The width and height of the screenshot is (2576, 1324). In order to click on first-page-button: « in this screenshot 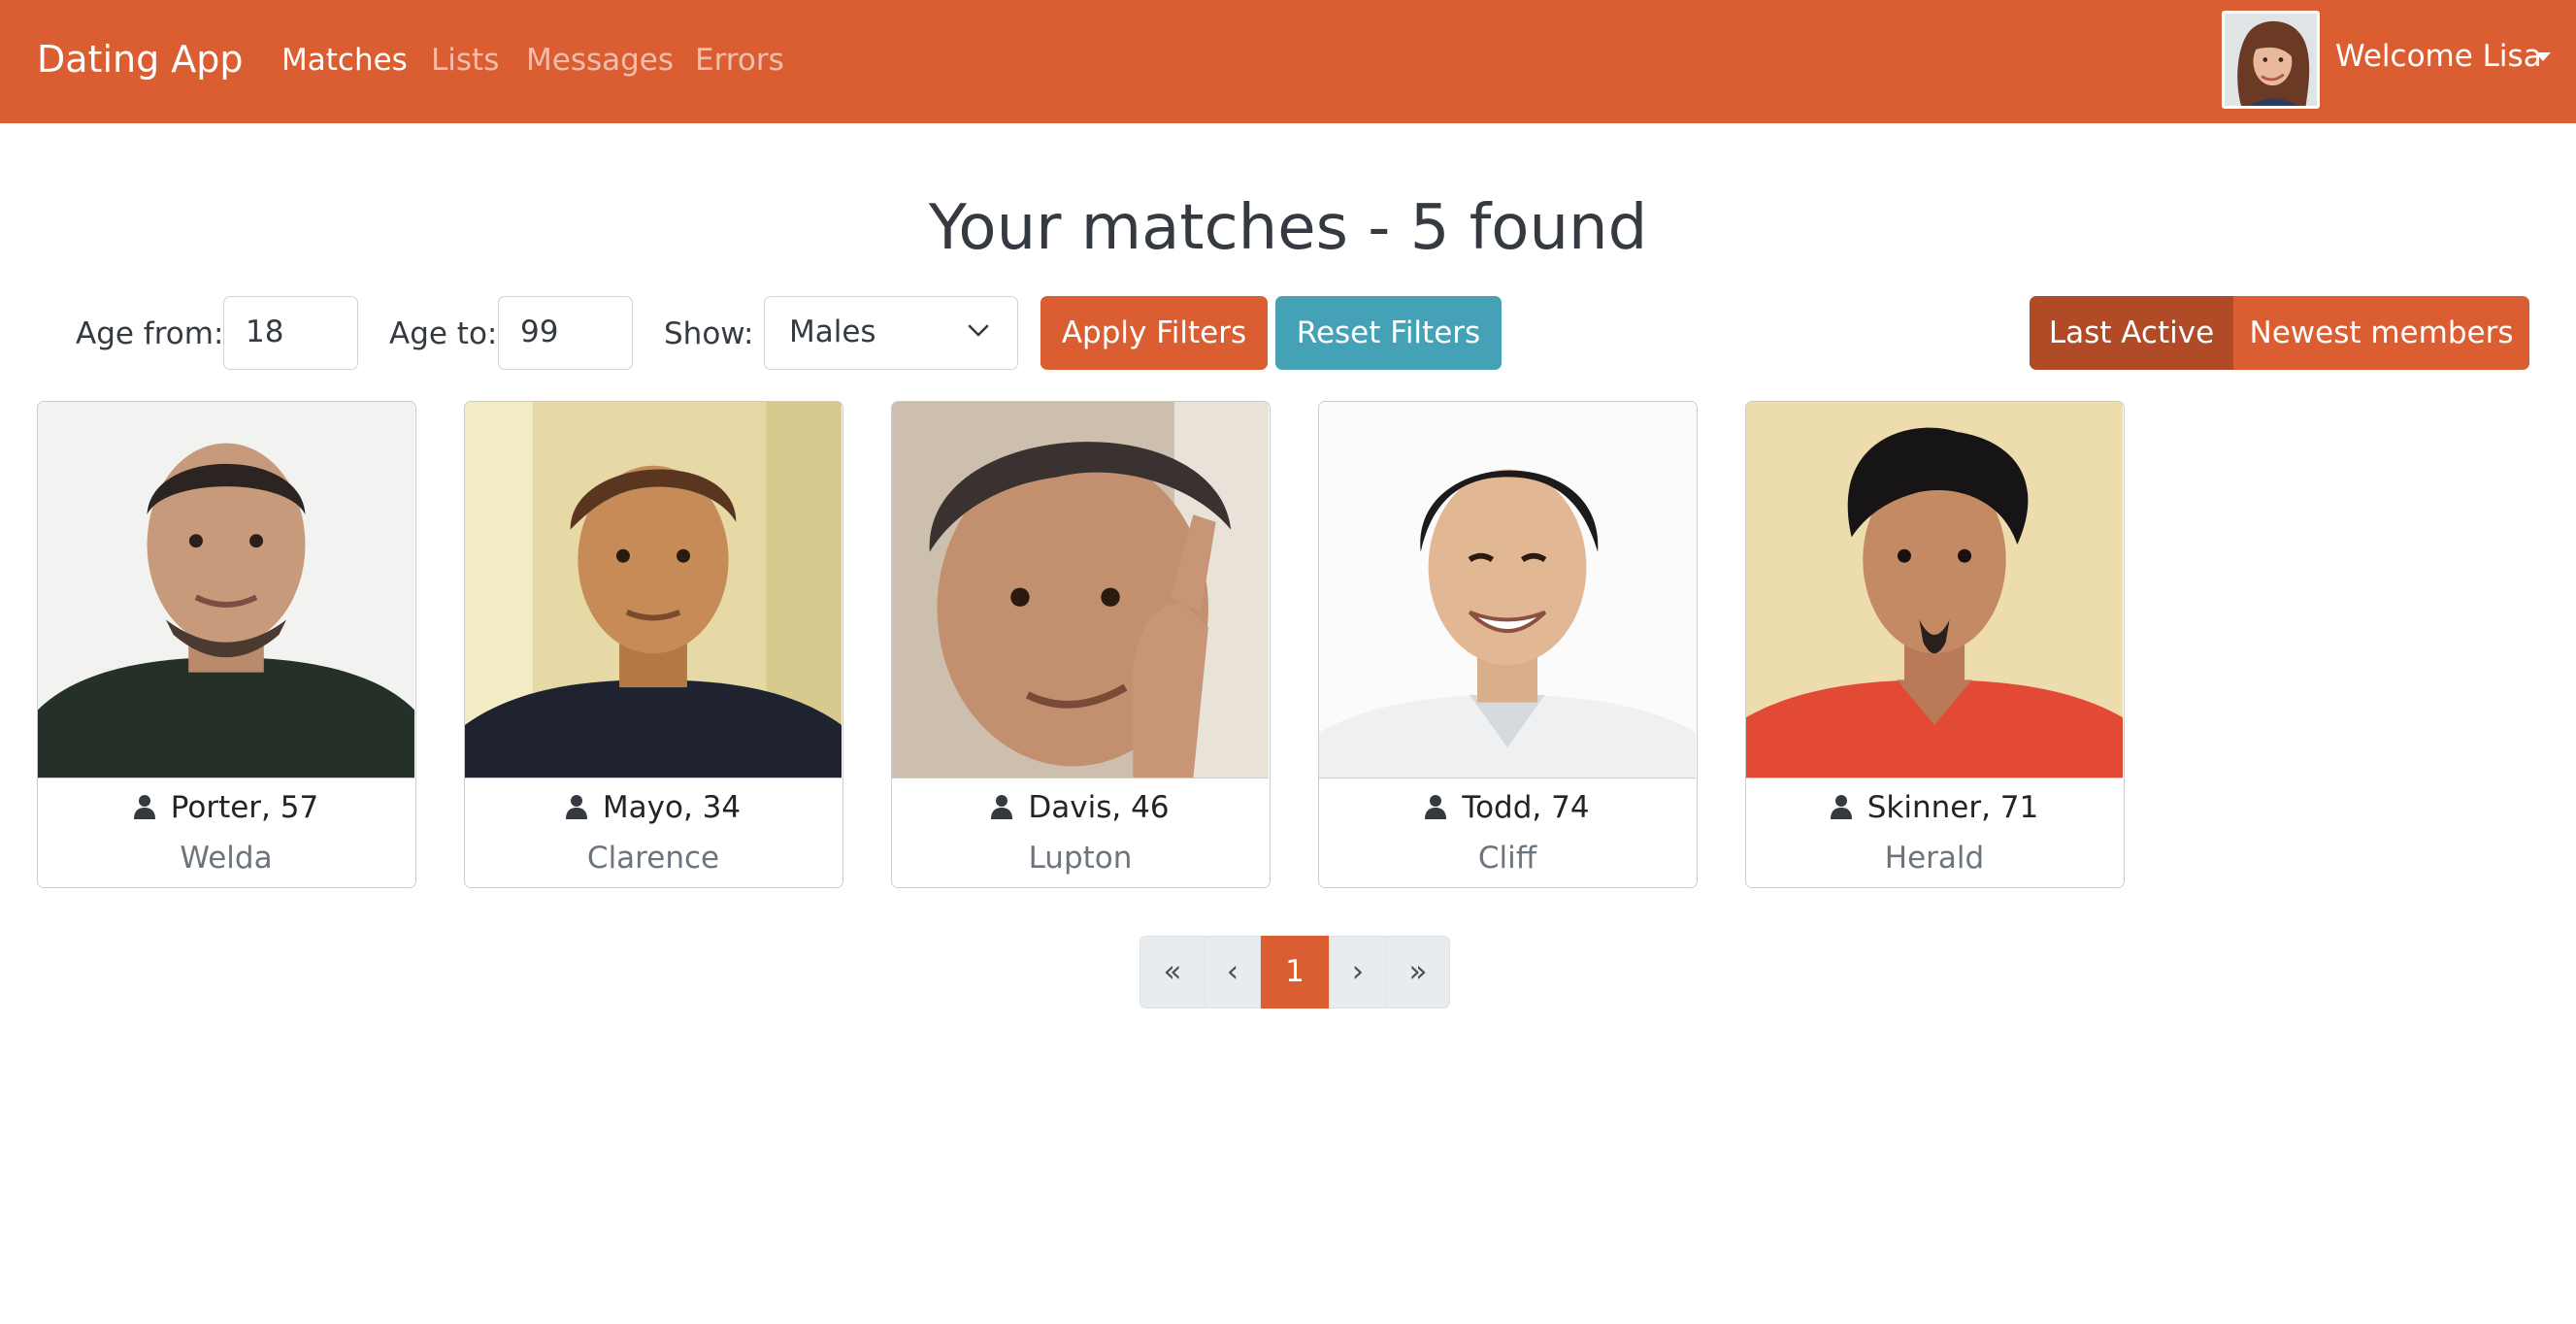, I will do `click(1172, 972)`.